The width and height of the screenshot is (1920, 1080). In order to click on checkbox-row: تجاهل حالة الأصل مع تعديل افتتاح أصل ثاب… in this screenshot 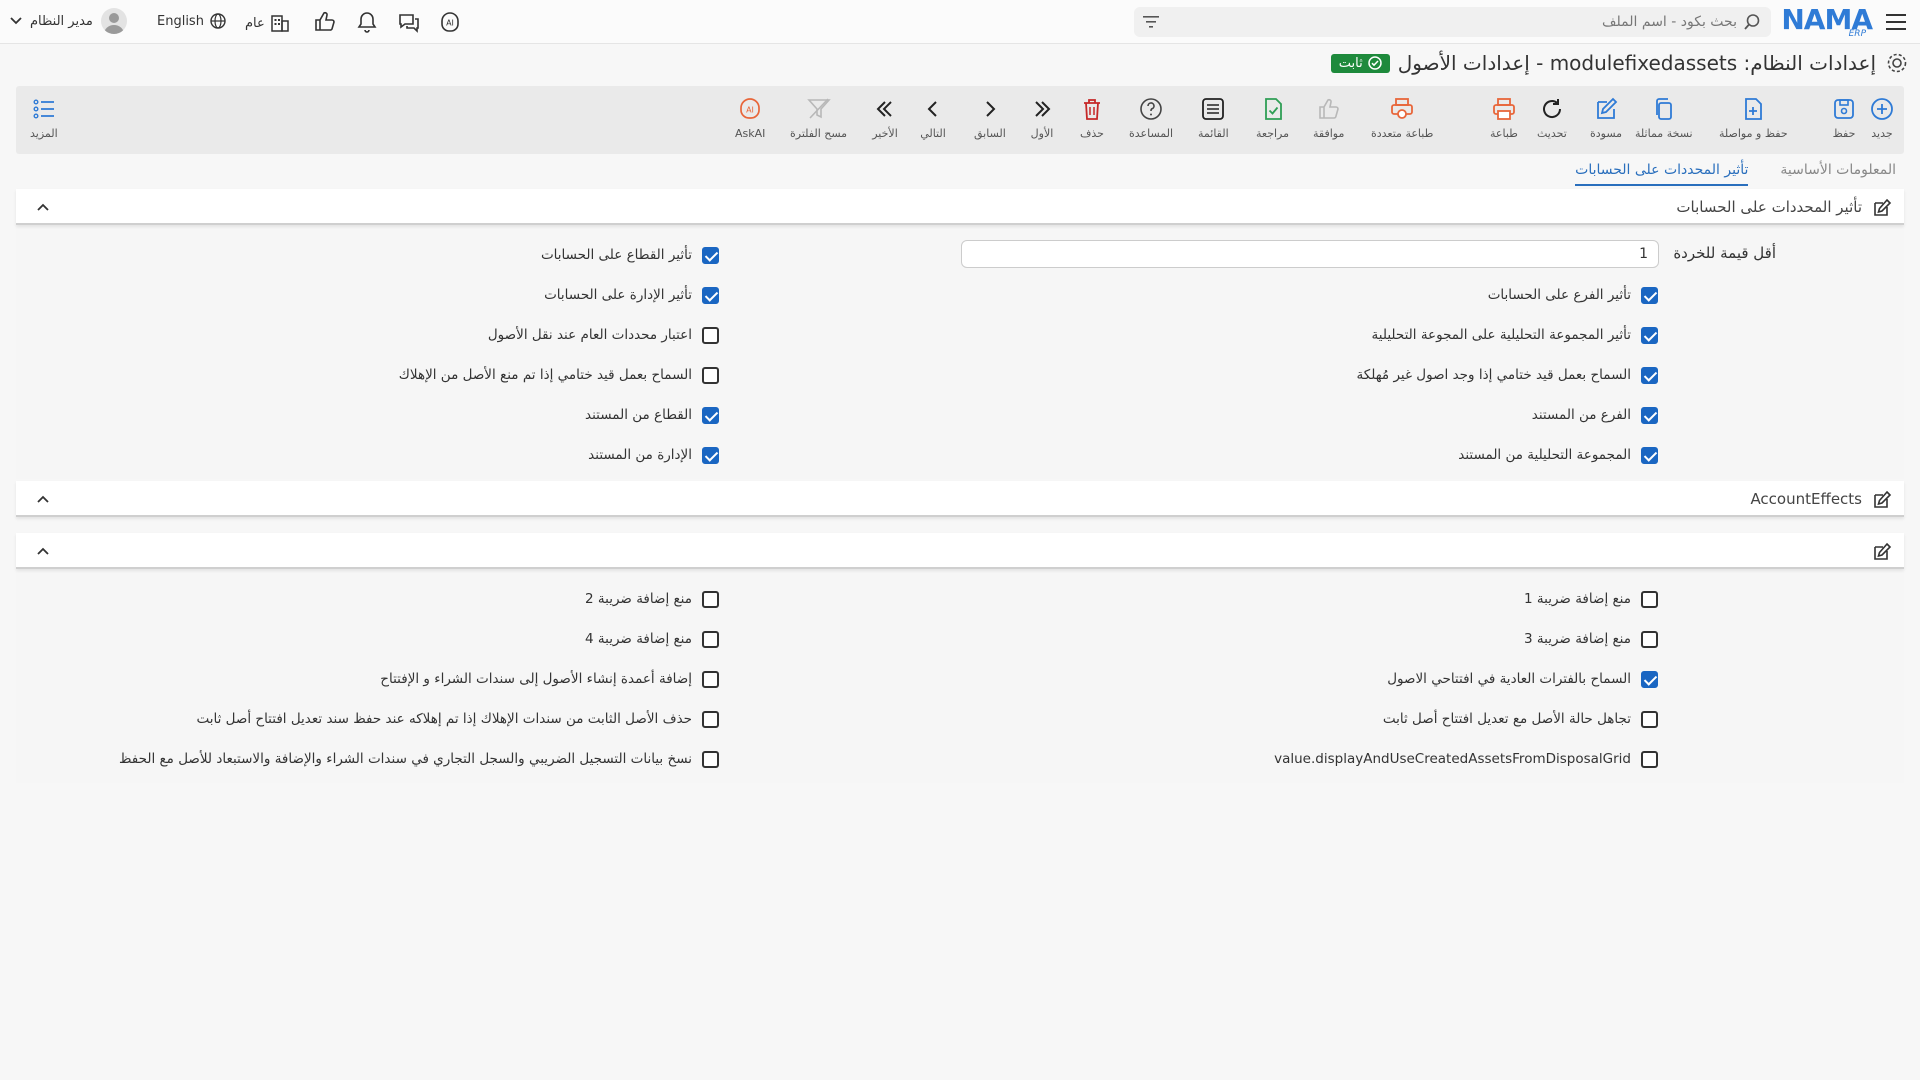, I will do `click(1520, 719)`.